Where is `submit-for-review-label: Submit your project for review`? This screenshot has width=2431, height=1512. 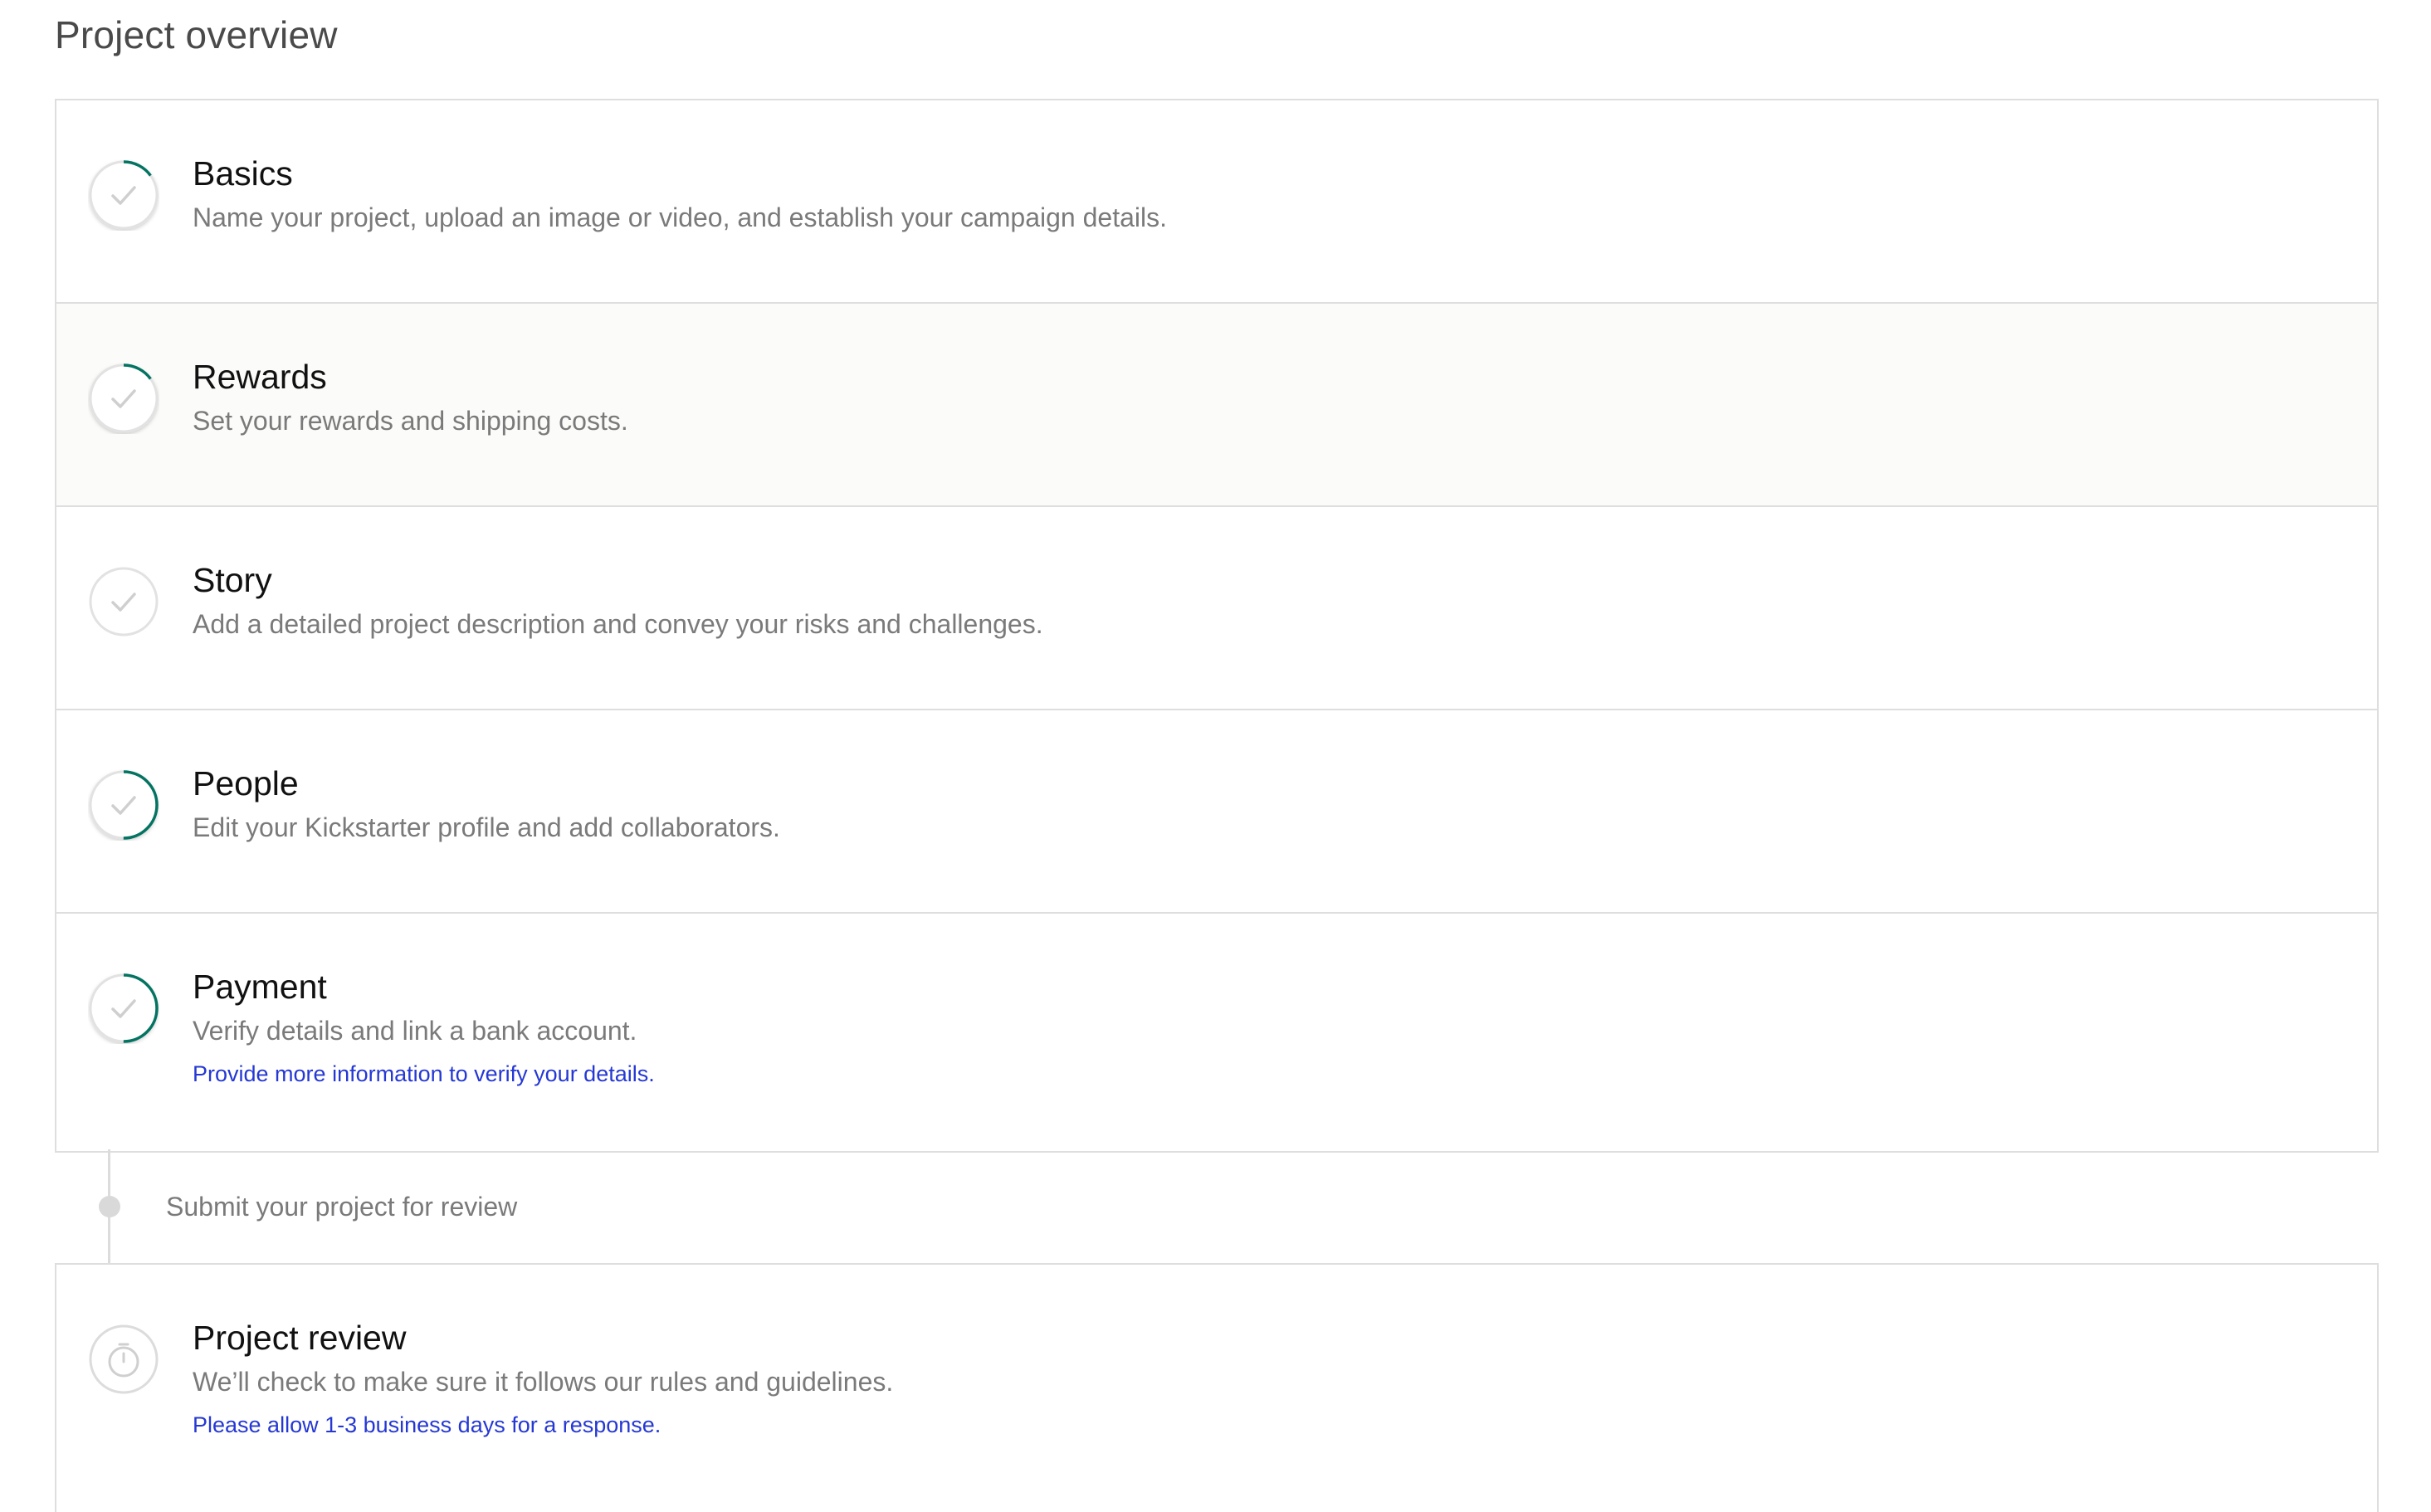 submit-for-review-label: Submit your project for review is located at coordinates (342, 1207).